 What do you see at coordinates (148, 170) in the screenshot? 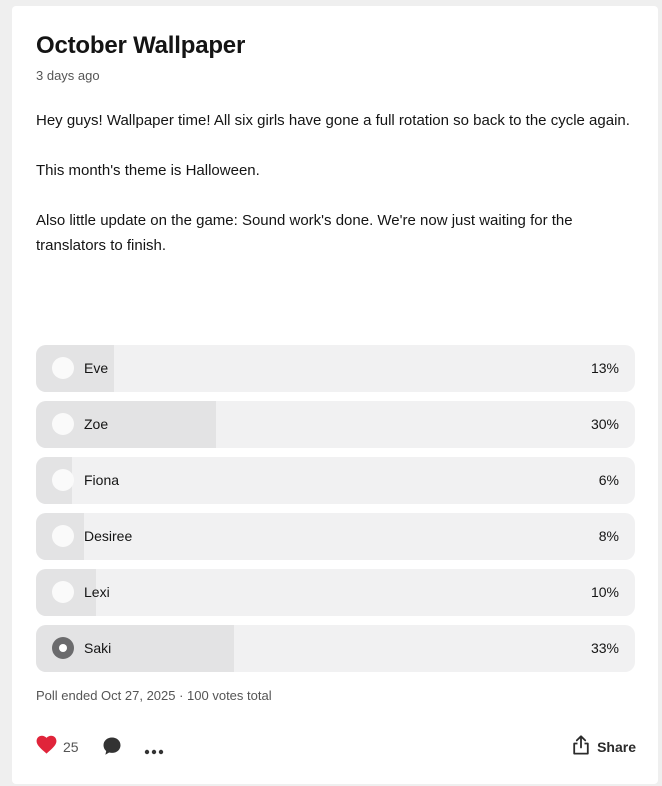
I see `post-paragraph: This month's theme is Halloween.` at bounding box center [148, 170].